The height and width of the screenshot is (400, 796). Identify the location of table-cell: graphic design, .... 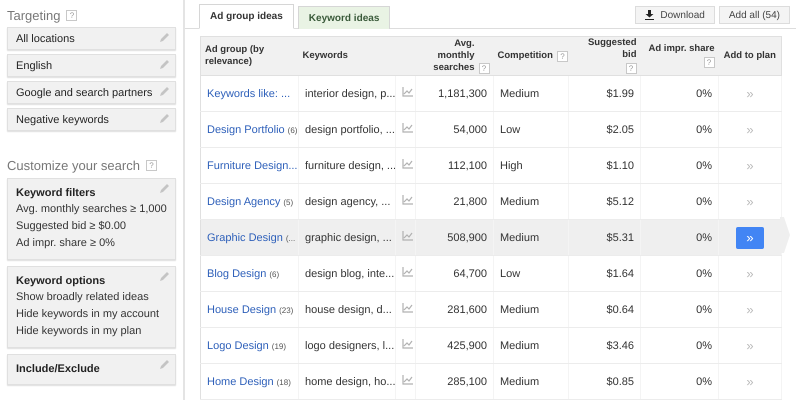
(348, 238).